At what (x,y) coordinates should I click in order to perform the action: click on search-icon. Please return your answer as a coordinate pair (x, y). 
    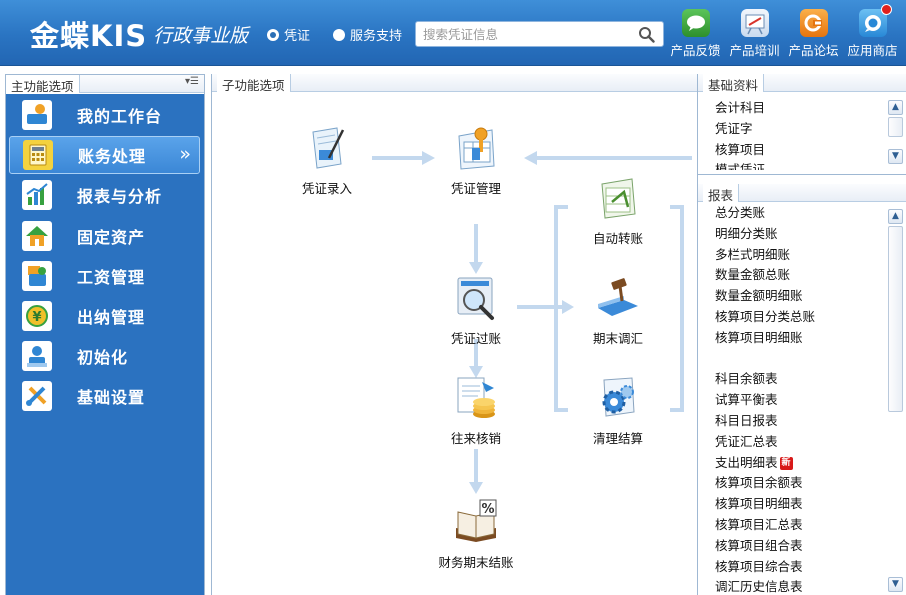
    Looking at the image, I should click on (646, 34).